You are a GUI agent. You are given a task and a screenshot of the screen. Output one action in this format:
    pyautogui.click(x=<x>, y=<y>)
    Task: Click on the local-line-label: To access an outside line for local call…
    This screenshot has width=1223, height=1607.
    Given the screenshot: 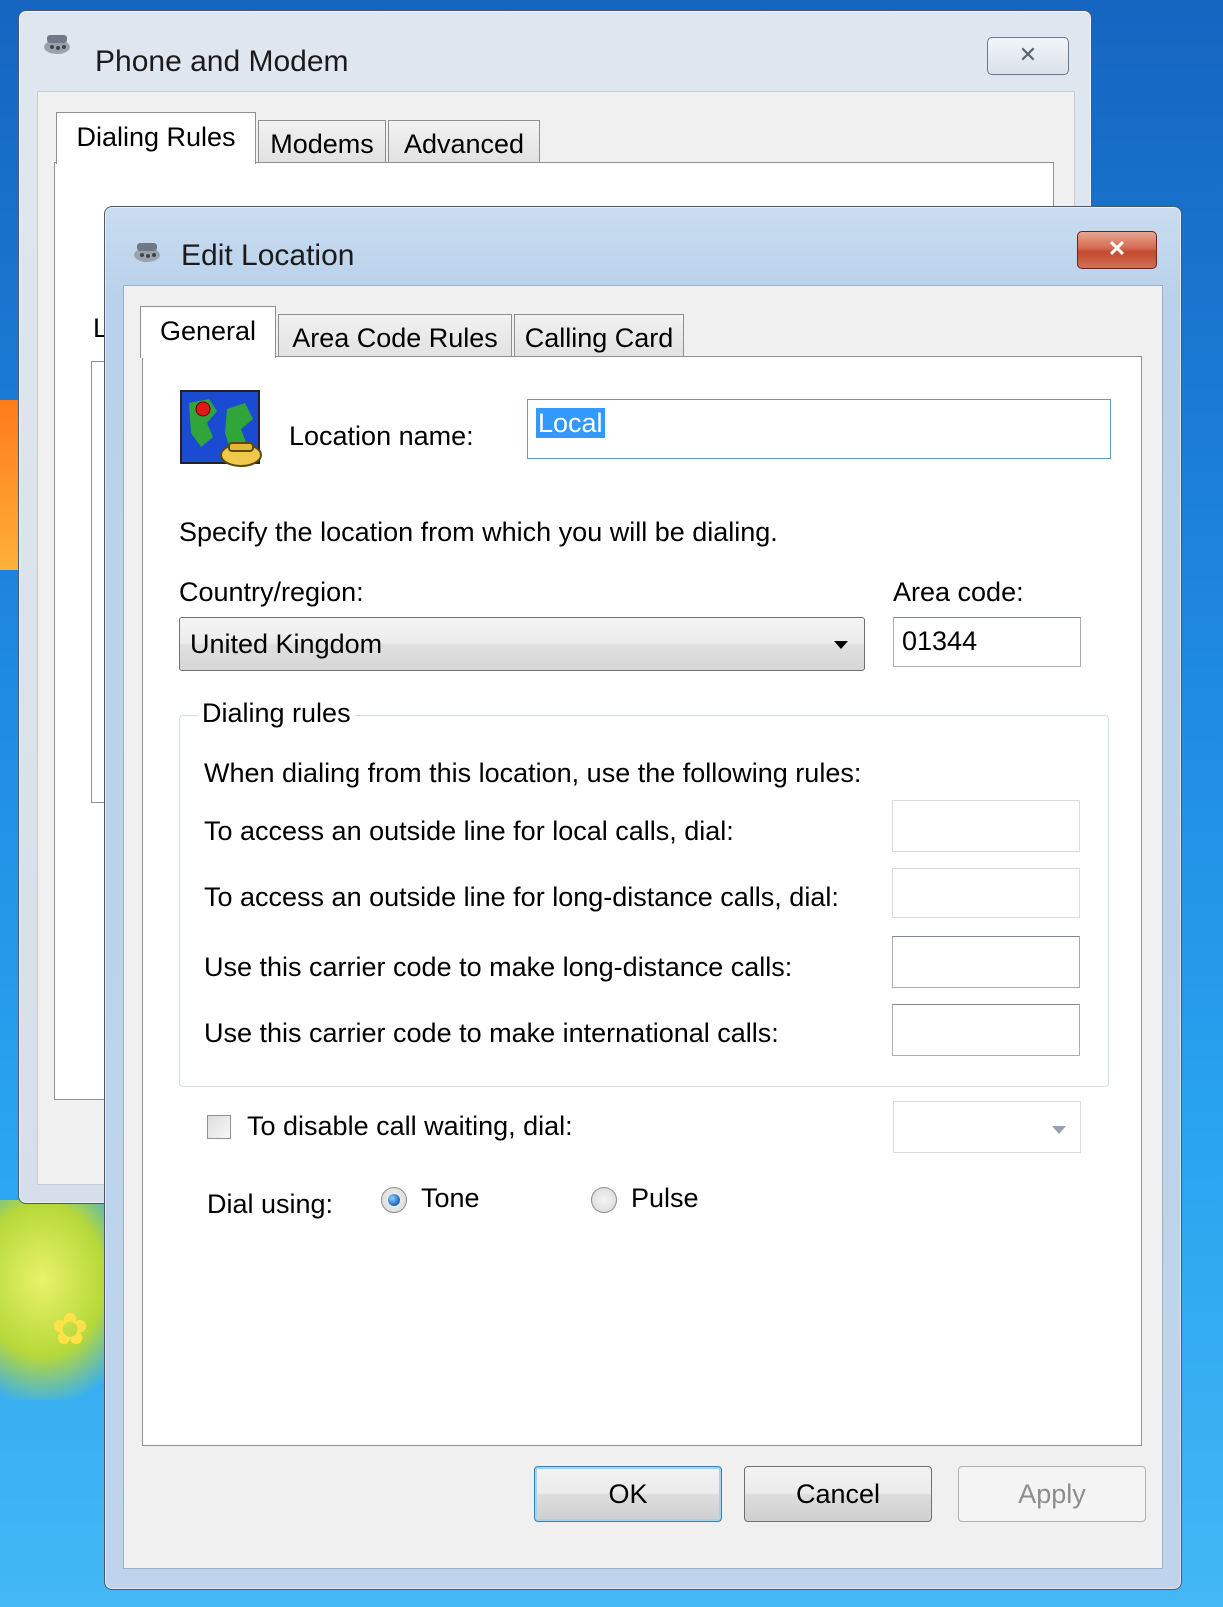 What is the action you would take?
    pyautogui.click(x=469, y=831)
    